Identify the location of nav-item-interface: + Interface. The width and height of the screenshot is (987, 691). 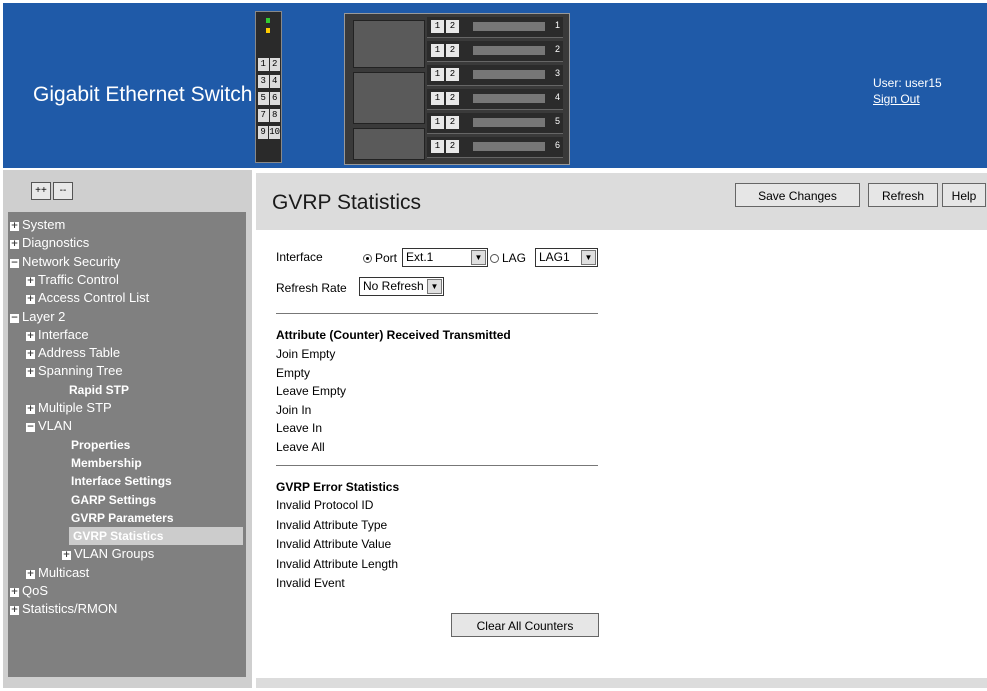
(57, 335).